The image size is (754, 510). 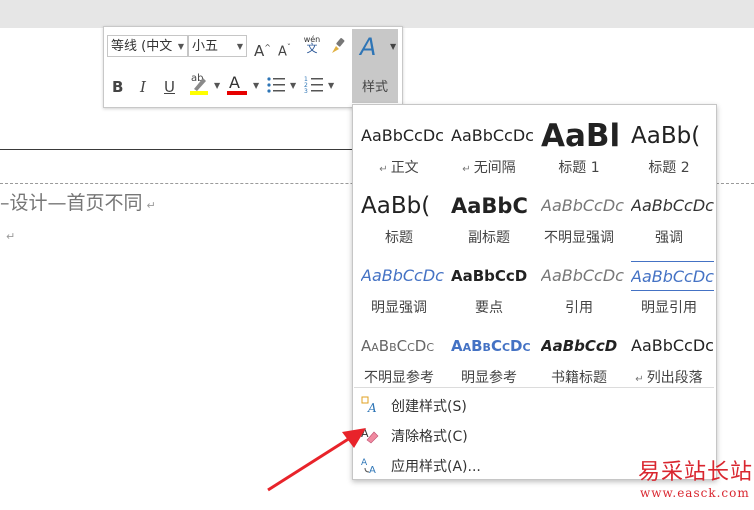 I want to click on highlighter-icon, so click(x=200, y=84).